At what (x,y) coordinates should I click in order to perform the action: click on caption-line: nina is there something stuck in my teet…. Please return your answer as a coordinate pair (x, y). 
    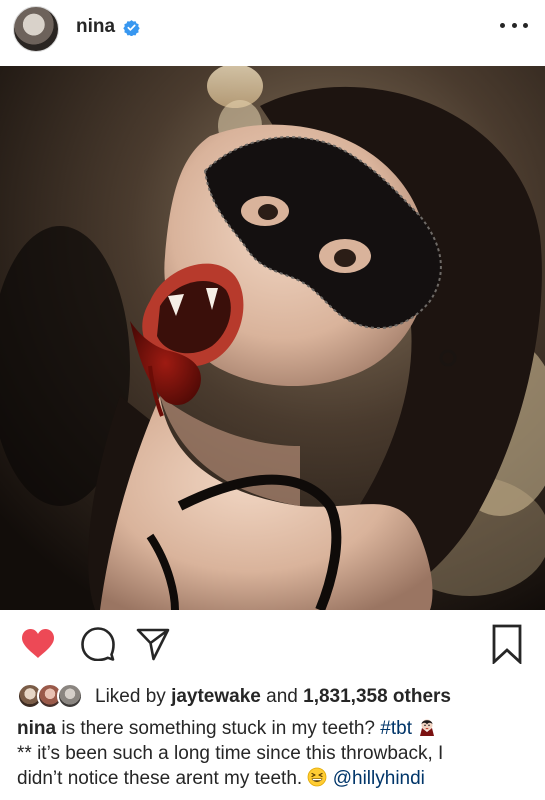
    Looking at the image, I should click on (277, 728).